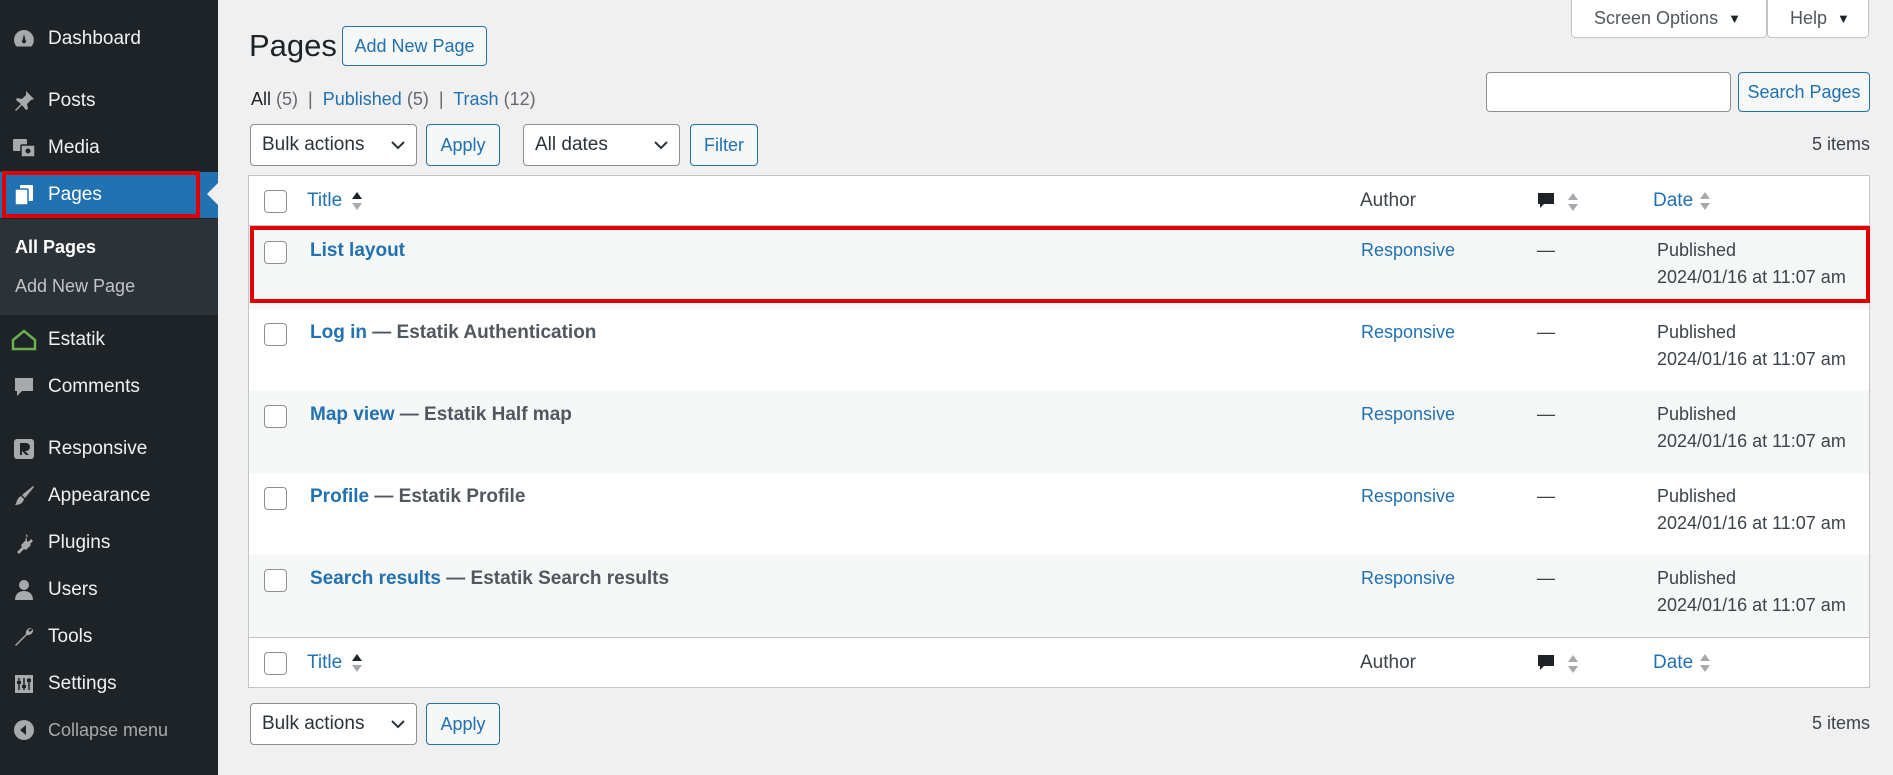 The width and height of the screenshot is (1893, 775). What do you see at coordinates (24, 340) in the screenshot?
I see `house-icon` at bounding box center [24, 340].